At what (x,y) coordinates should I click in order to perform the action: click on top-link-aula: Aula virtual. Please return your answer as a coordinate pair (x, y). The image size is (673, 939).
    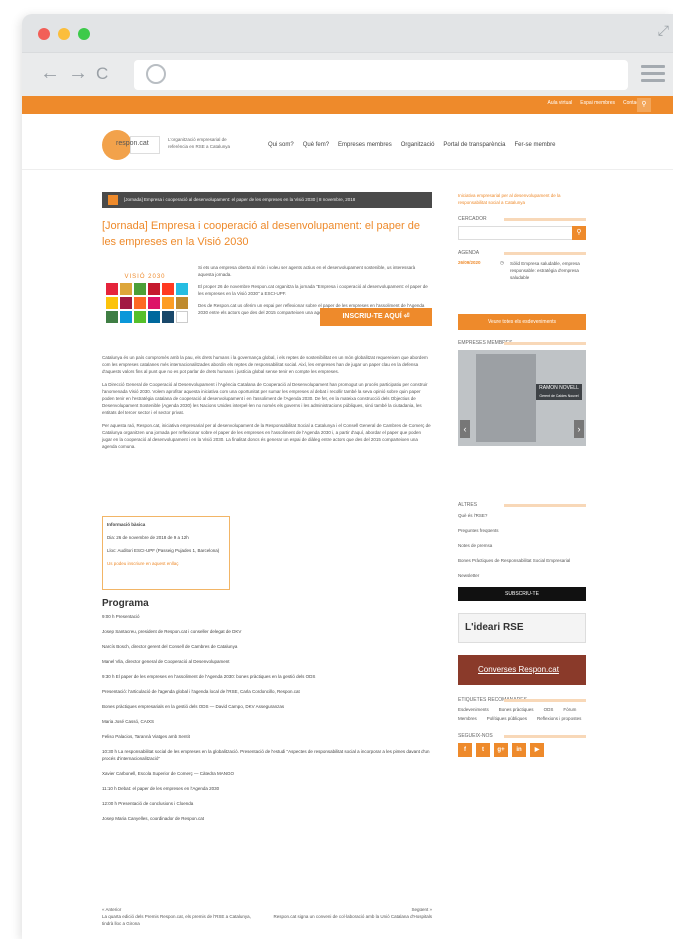
    Looking at the image, I should click on (560, 103).